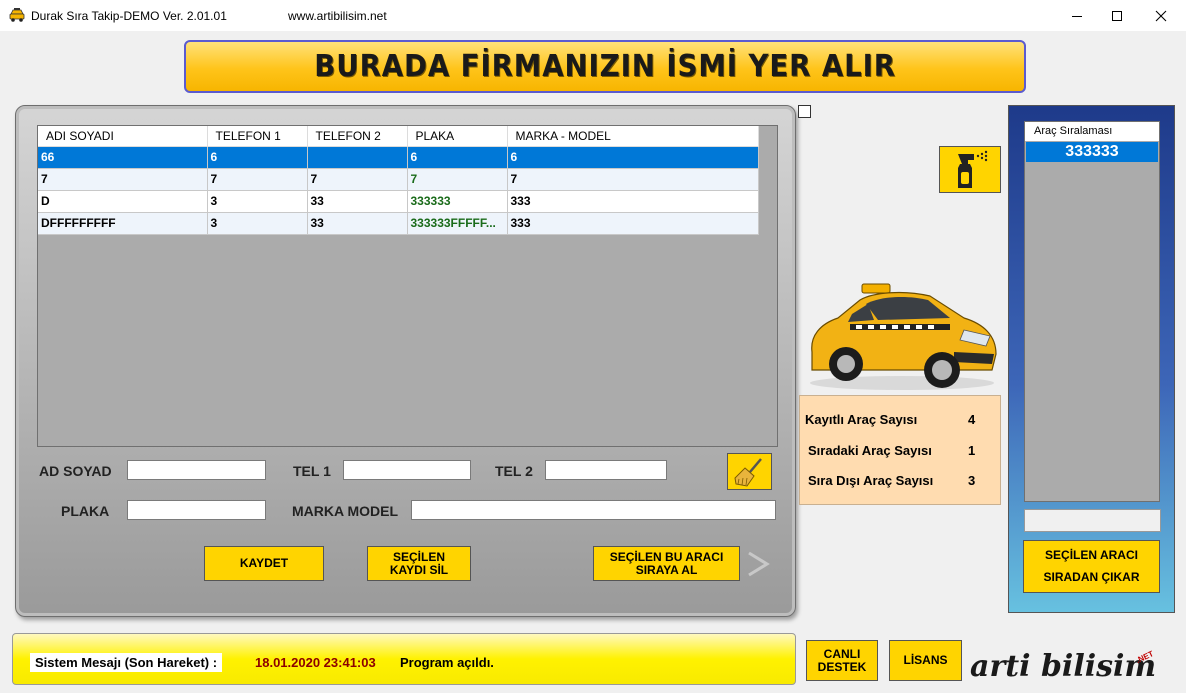  Describe the element at coordinates (312, 471) in the screenshot. I see `tel1-label: TEL 1` at that location.